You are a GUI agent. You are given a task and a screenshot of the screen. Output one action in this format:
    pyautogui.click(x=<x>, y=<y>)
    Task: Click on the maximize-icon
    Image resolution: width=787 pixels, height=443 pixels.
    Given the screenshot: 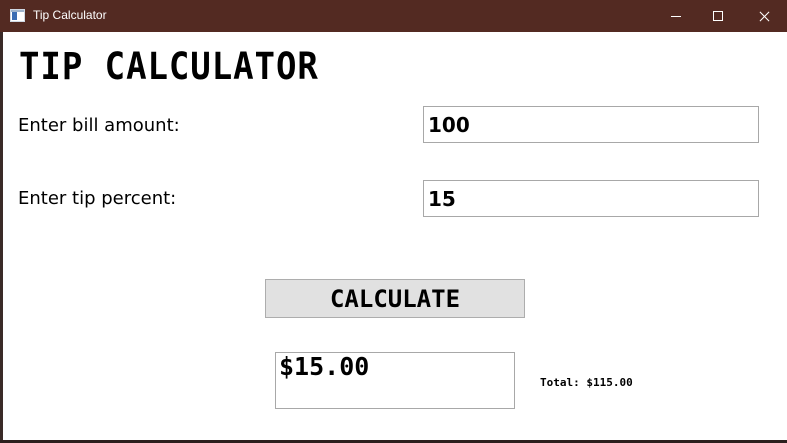 What is the action you would take?
    pyautogui.click(x=719, y=16)
    